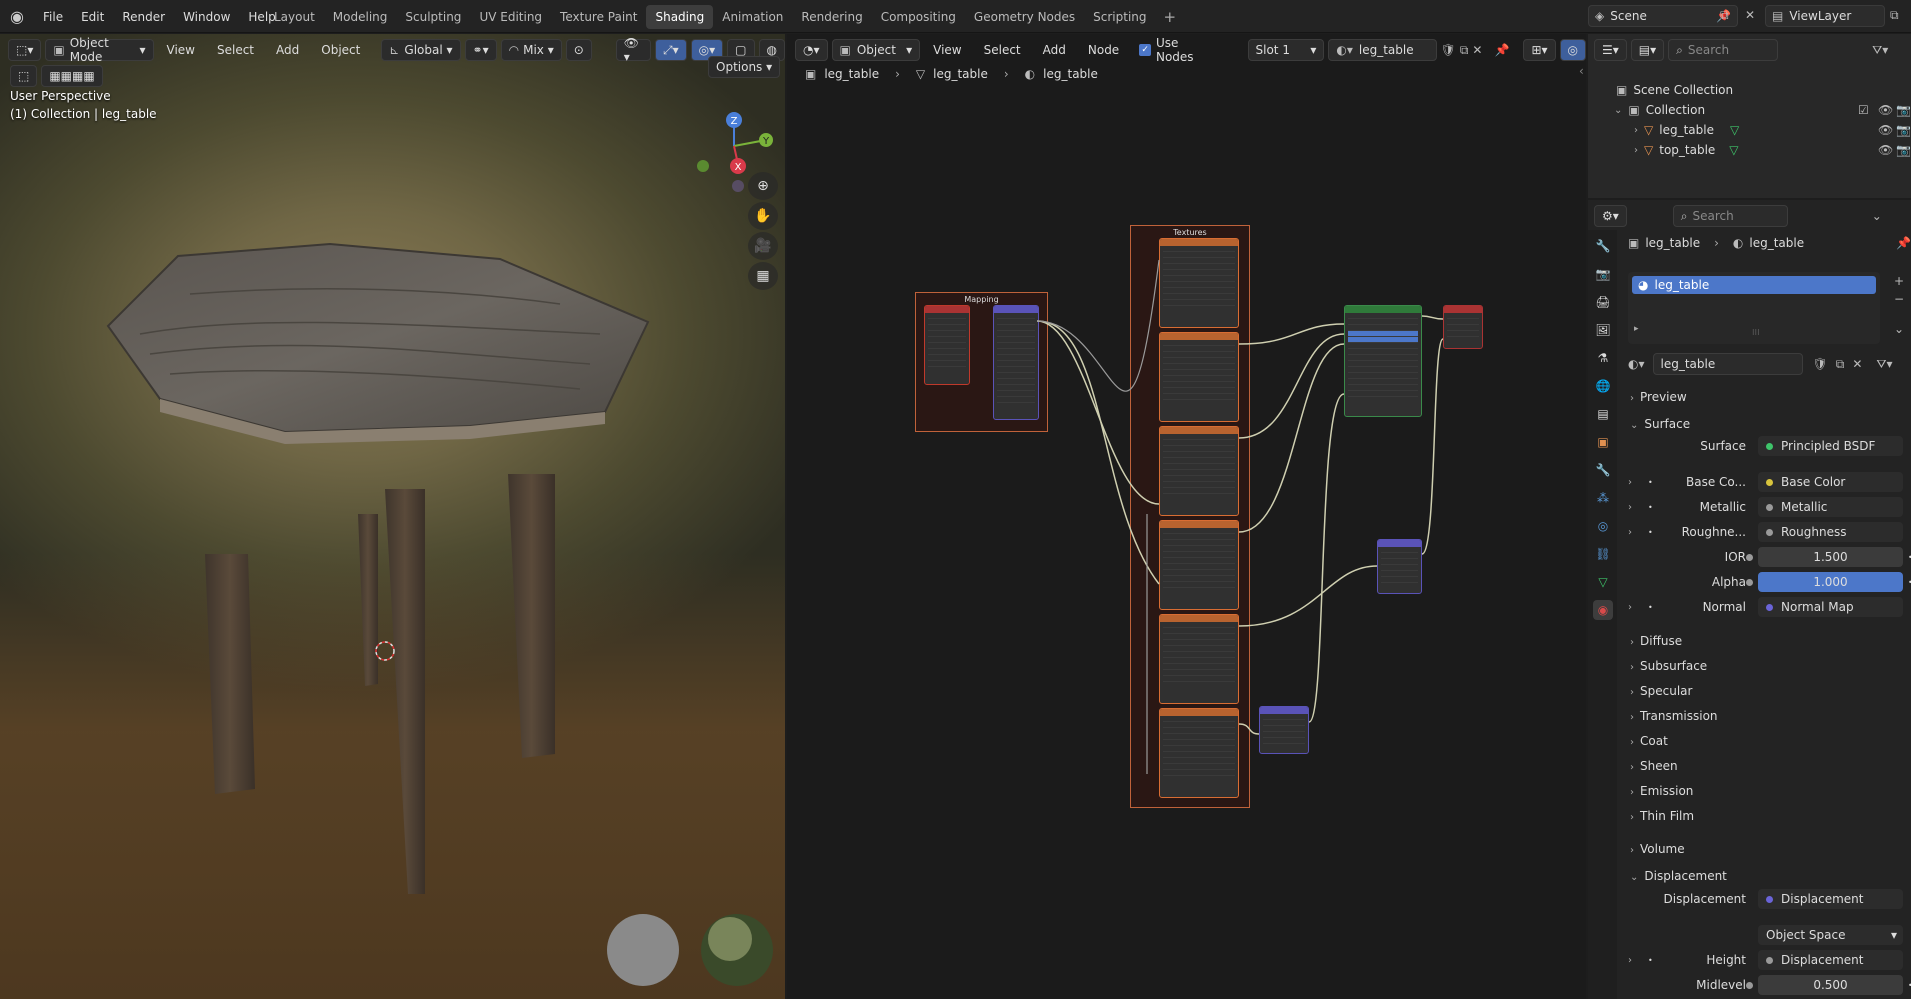  What do you see at coordinates (851, 74) in the screenshot?
I see `bc-object: leg_table` at bounding box center [851, 74].